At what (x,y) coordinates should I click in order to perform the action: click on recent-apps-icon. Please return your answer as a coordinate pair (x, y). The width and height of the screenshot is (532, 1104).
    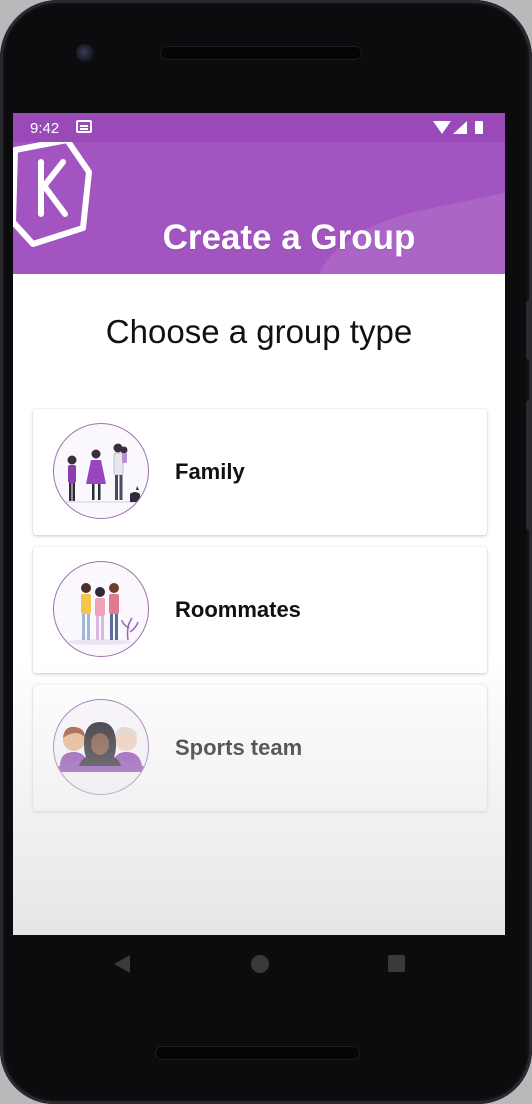
    Looking at the image, I should click on (396, 963).